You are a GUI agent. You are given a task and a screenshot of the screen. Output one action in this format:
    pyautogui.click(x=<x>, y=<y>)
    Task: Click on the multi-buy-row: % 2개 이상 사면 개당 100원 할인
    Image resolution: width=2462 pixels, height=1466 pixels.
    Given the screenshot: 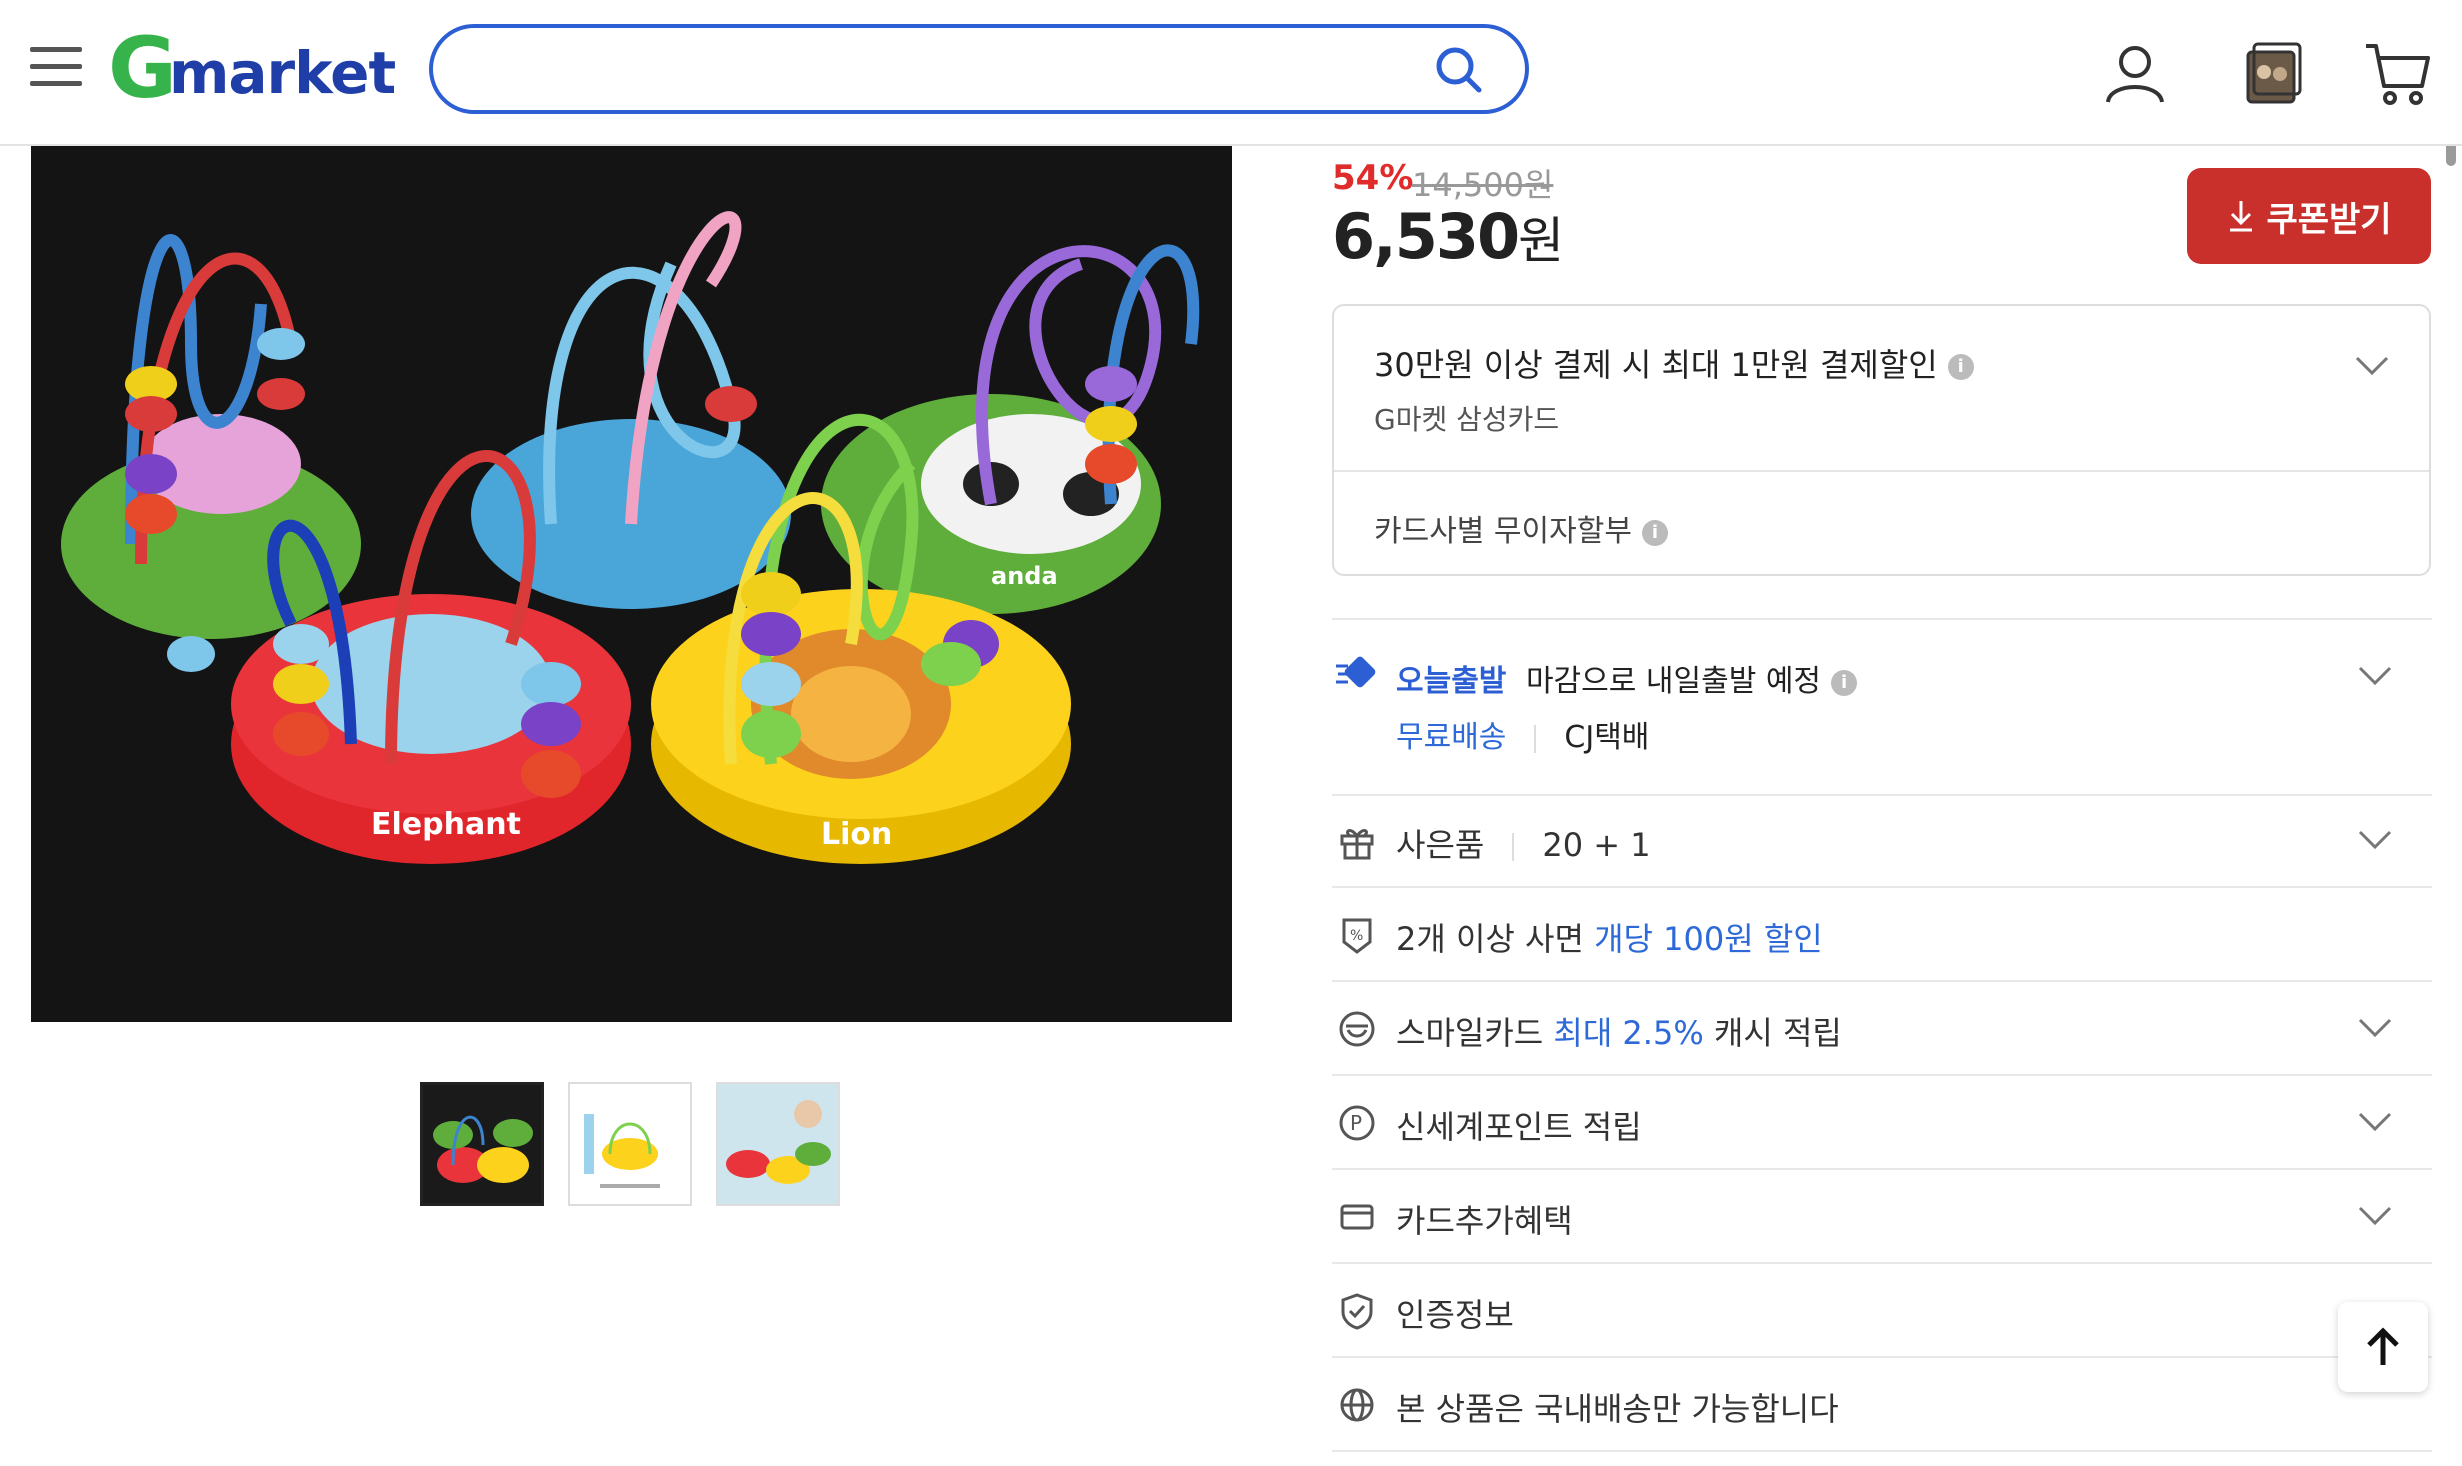 What is the action you would take?
    pyautogui.click(x=1882, y=935)
    